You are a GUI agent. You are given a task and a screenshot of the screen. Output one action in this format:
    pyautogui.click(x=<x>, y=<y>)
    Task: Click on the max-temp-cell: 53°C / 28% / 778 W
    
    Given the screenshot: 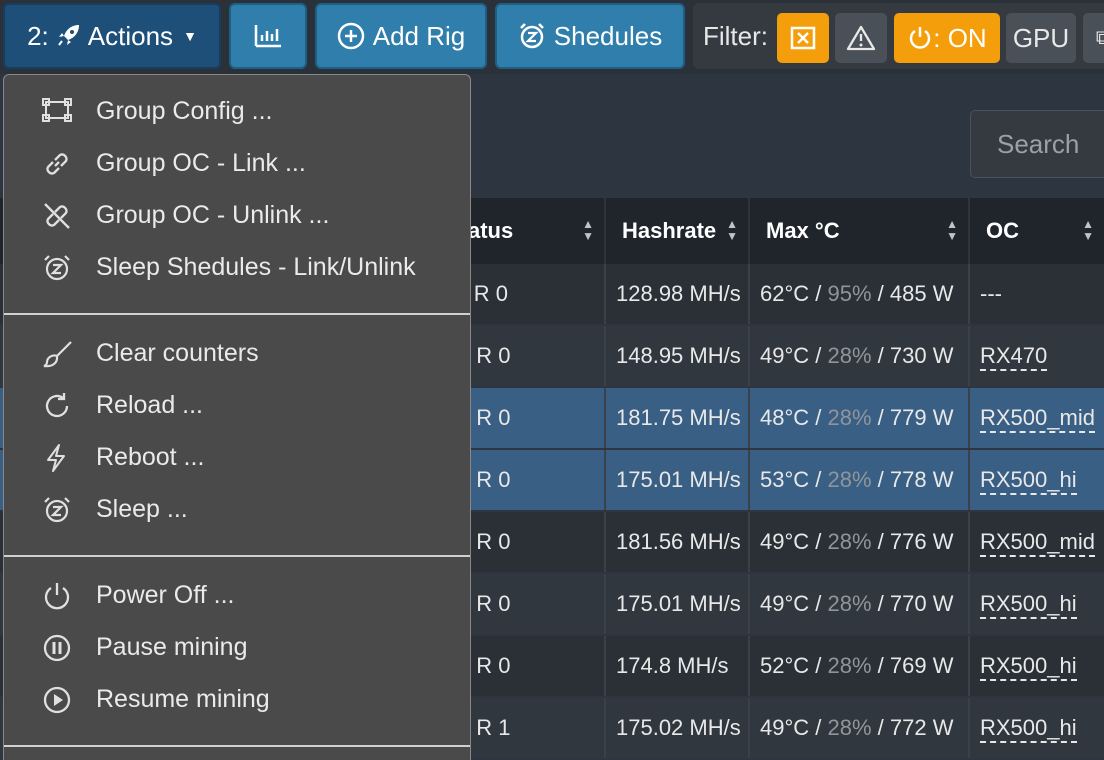 What is the action you would take?
    pyautogui.click(x=858, y=480)
    